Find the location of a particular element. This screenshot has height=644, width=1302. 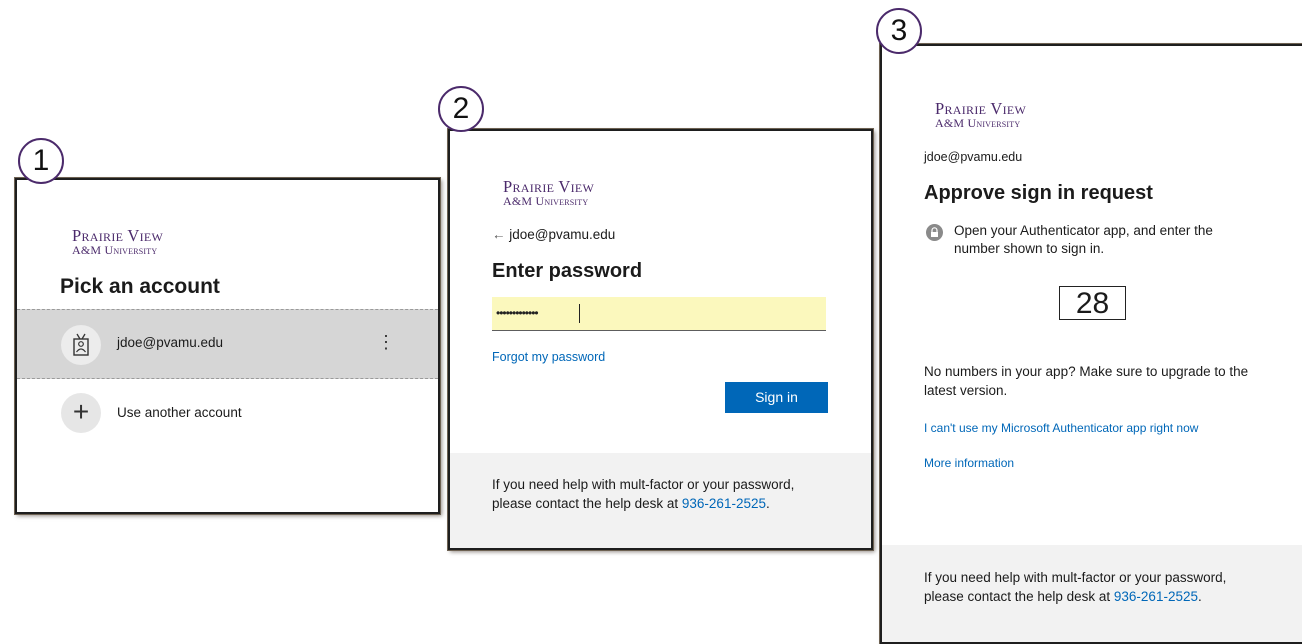

step-2-badge: 2 is located at coordinates (461, 109).